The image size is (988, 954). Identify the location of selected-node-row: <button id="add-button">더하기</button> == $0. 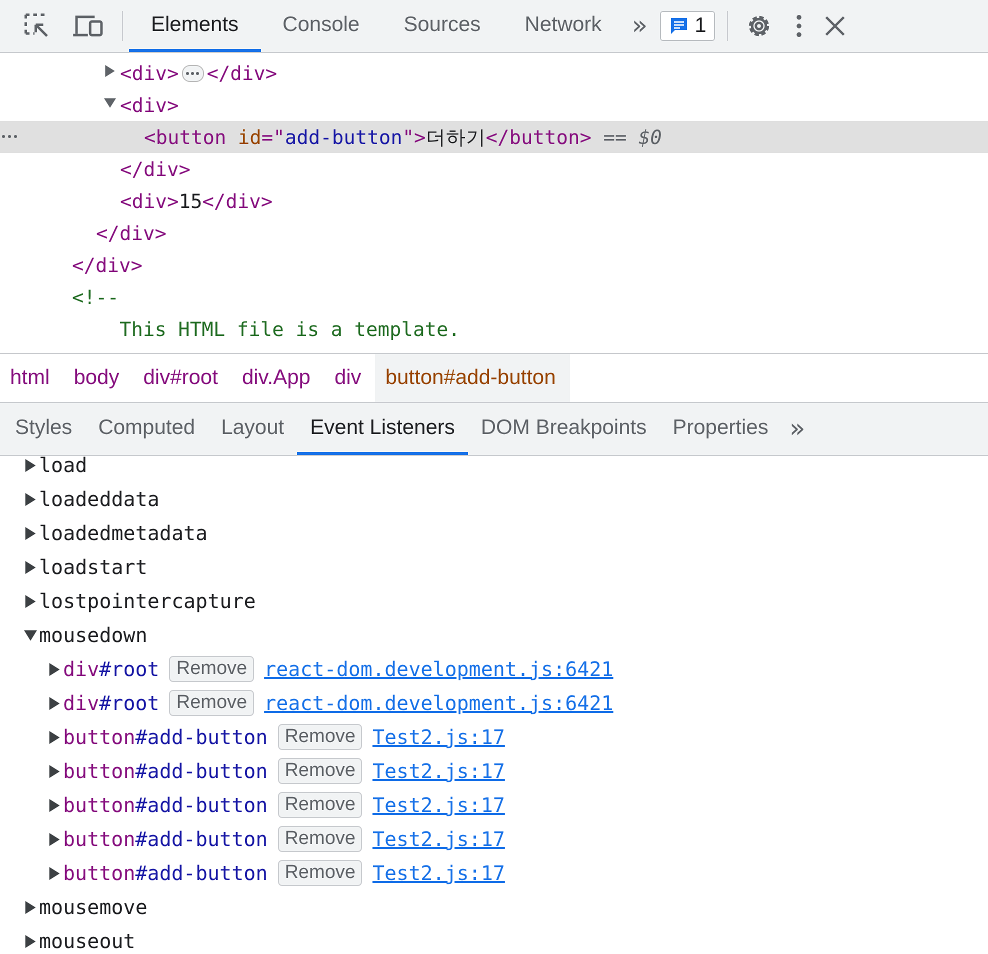
(494, 137).